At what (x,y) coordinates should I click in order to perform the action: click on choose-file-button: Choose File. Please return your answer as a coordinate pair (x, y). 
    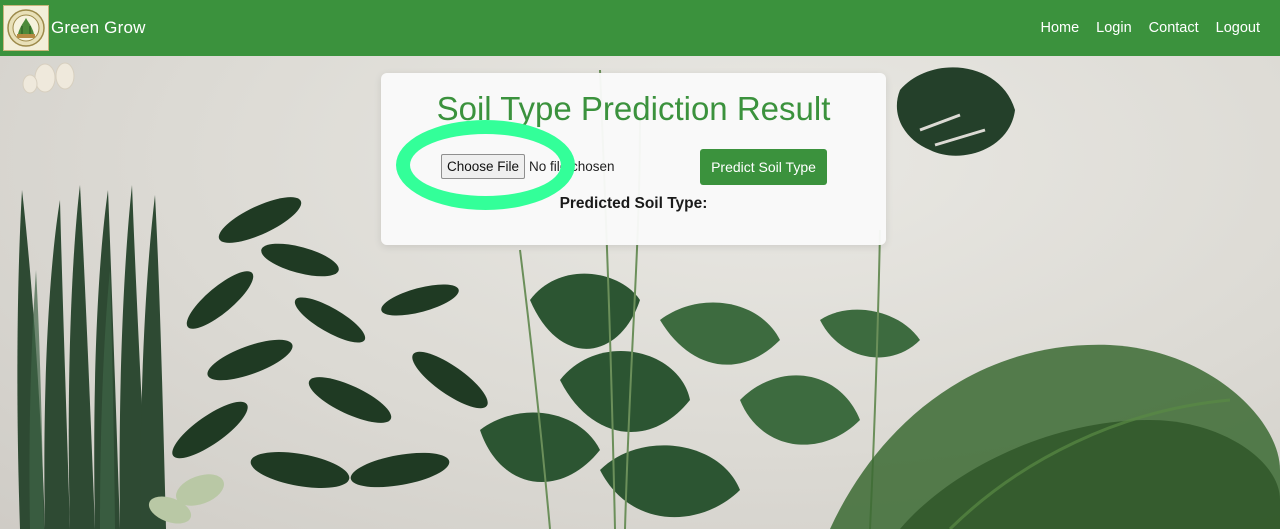
    Looking at the image, I should click on (483, 166).